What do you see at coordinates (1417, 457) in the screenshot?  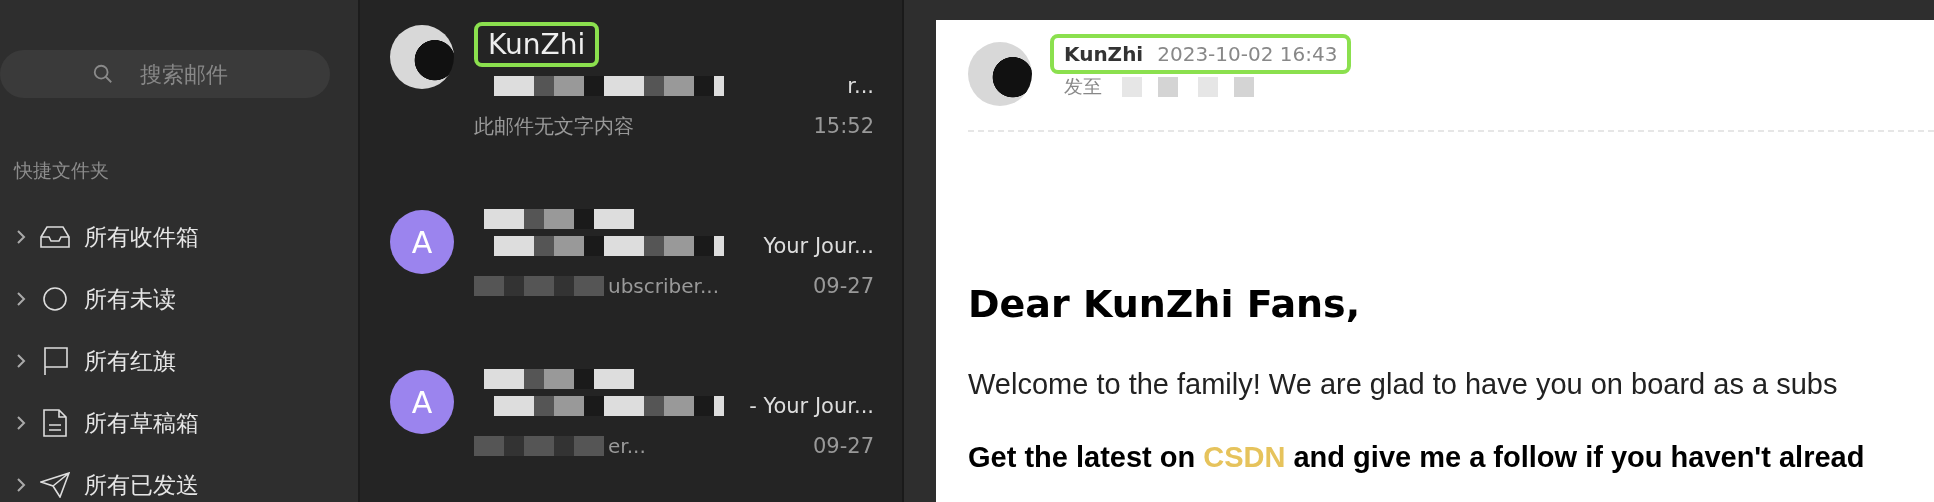 I see `email-paragraph: Get the latest on CSDN and give me a follow if you haven't alread` at bounding box center [1417, 457].